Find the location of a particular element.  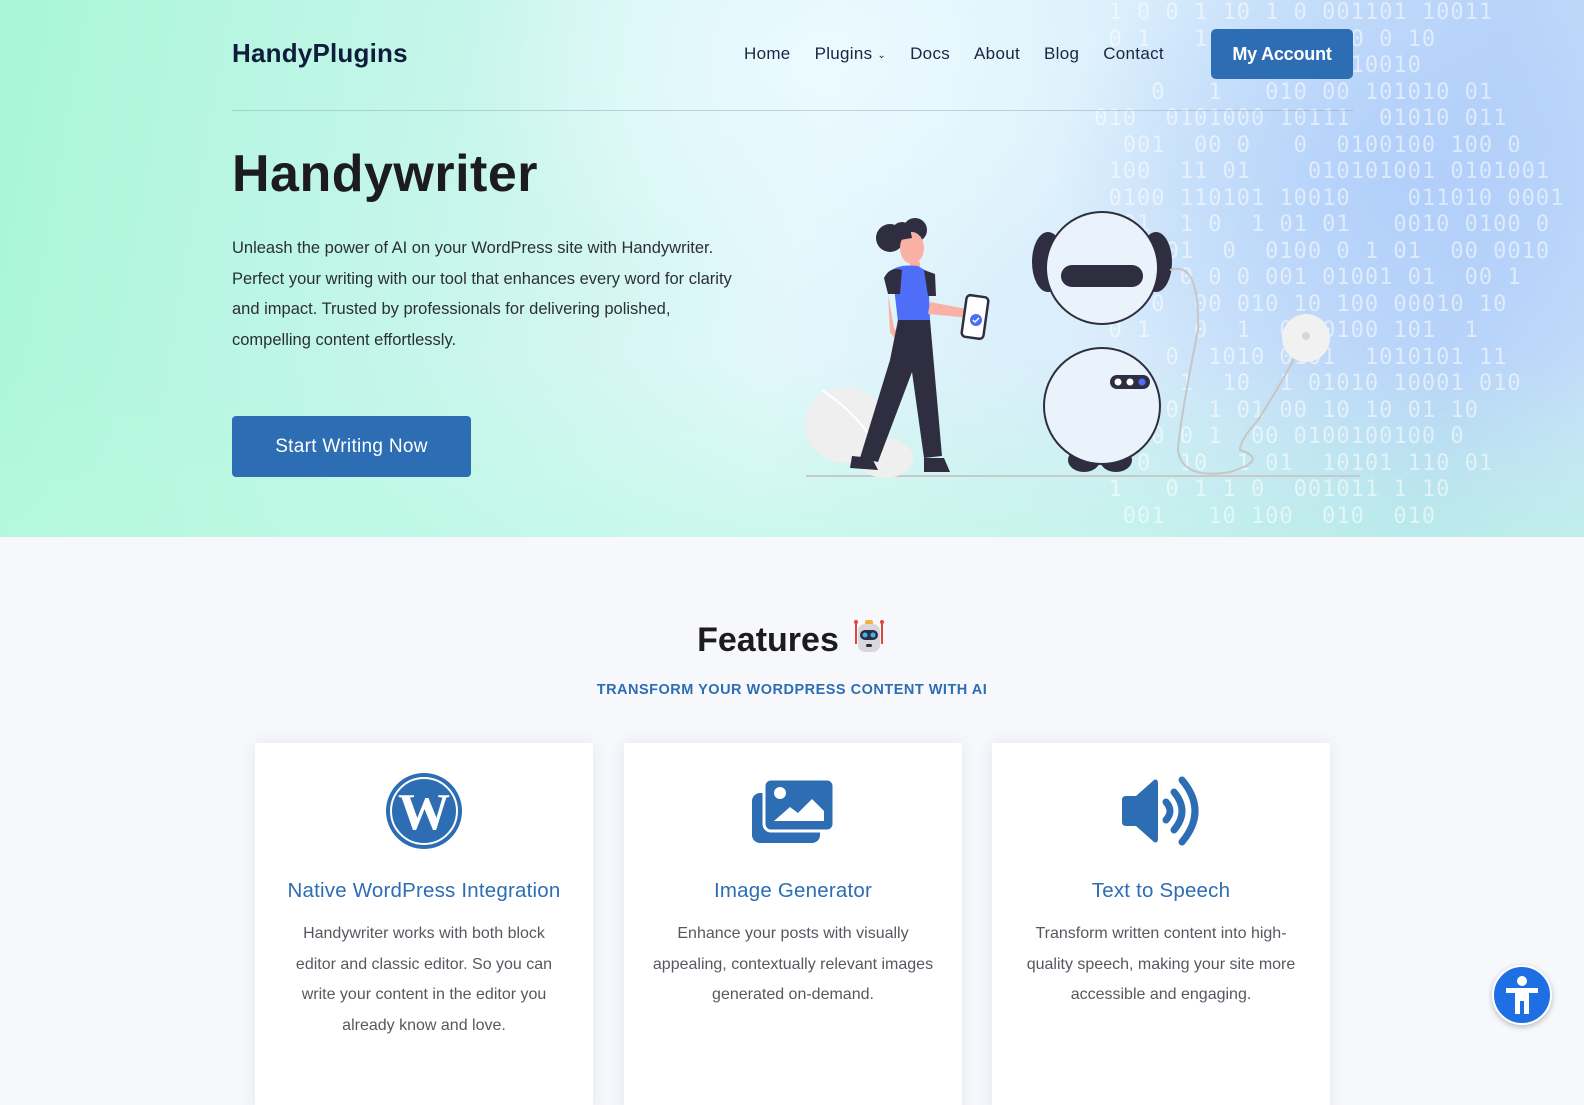

binary-row: 0100 110101 10010 011010 0001 is located at coordinates (1322, 198).